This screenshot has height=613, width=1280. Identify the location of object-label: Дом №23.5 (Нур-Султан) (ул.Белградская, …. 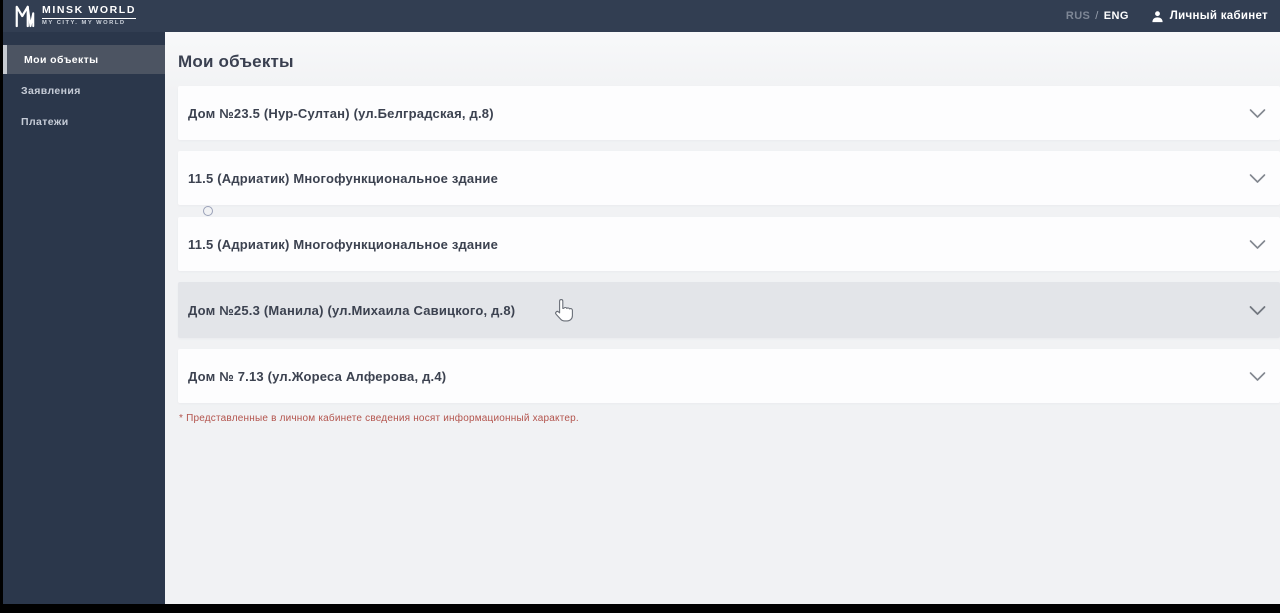
(341, 113).